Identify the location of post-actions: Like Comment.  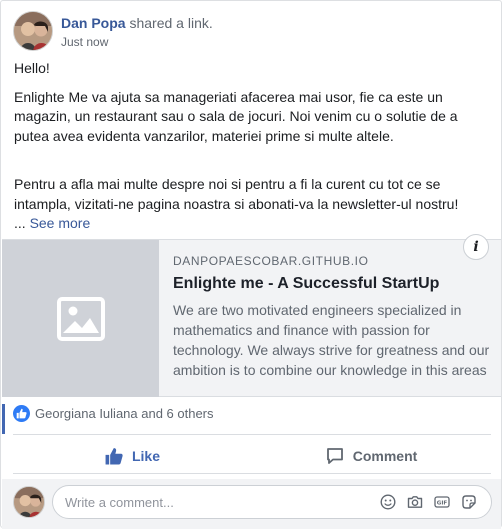
(252, 456).